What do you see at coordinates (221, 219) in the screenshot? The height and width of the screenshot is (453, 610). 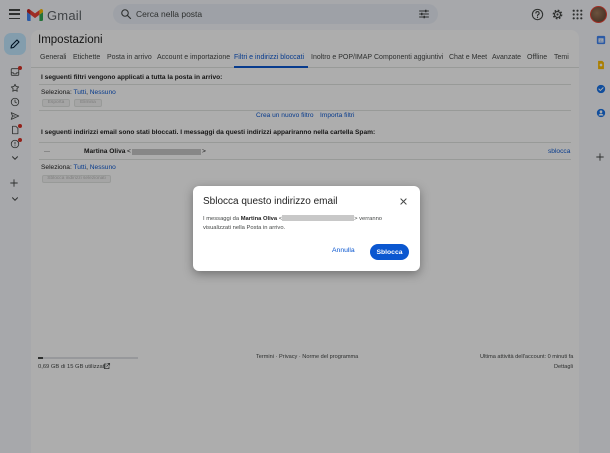 I see `dialog-message-prefix: I messaggi da` at bounding box center [221, 219].